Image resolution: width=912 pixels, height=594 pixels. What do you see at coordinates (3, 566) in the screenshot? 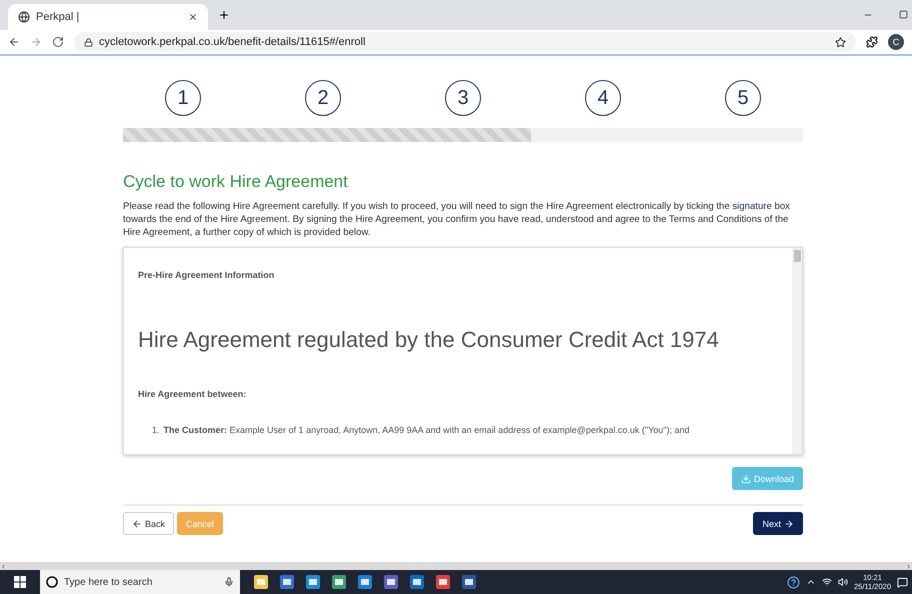
I see `scroll-left-icon` at bounding box center [3, 566].